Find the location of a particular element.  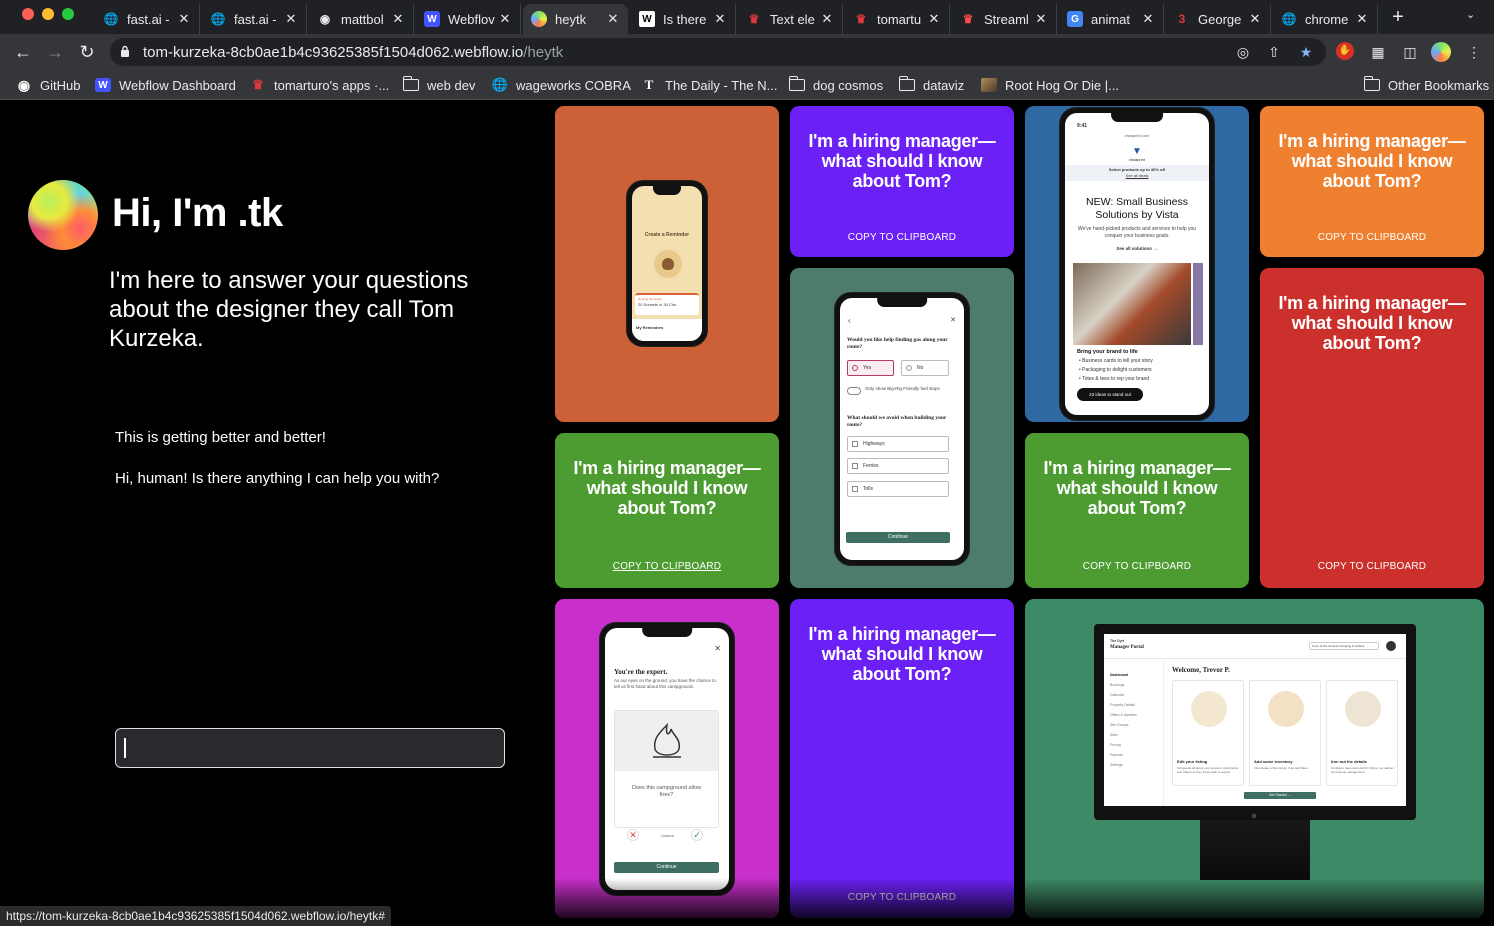

browser-tab: ♛ tomartu ✕ is located at coordinates (897, 19).